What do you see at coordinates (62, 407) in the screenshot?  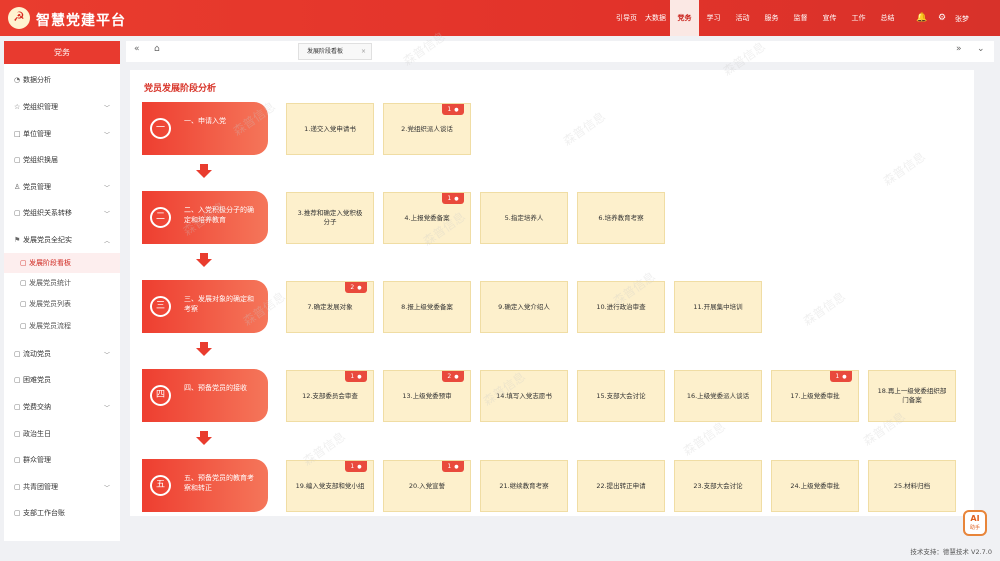 I see `sidebar-item-13: ▢ 党费交纳 ﹀` at bounding box center [62, 407].